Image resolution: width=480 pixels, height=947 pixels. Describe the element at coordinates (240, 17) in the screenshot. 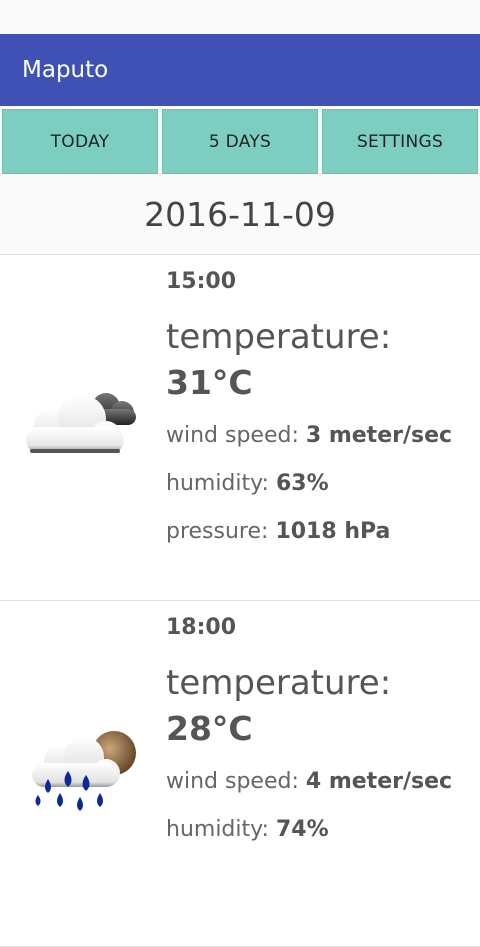

I see `status-bar` at that location.